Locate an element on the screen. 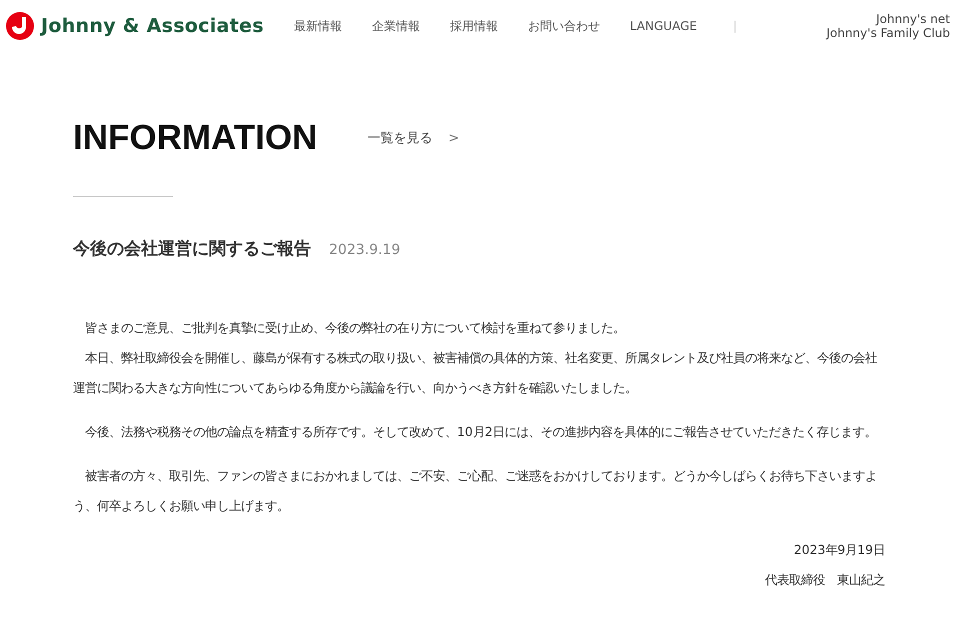  logo-icon is located at coordinates (20, 26).